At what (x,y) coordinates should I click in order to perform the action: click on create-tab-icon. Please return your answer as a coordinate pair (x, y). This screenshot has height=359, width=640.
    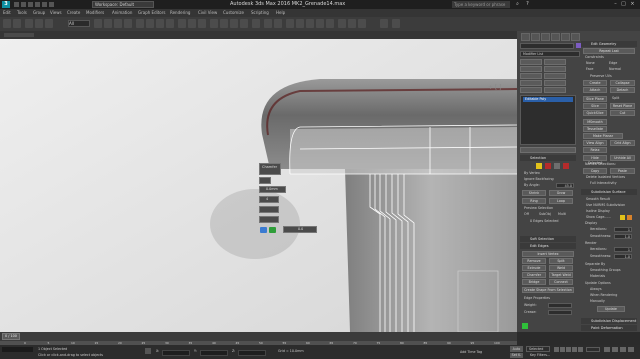
    Looking at the image, I should click on (525, 37).